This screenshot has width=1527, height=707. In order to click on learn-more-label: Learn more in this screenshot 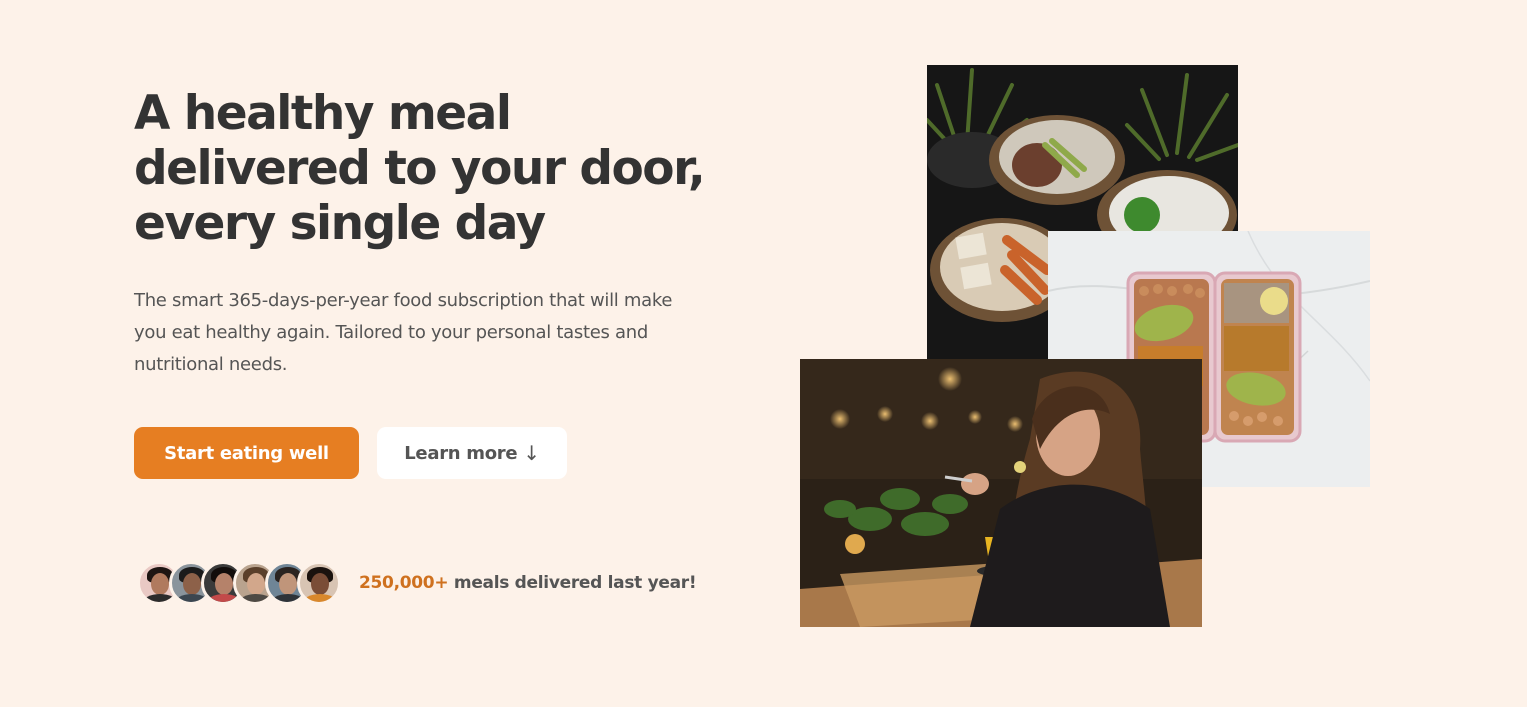, I will do `click(461, 453)`.